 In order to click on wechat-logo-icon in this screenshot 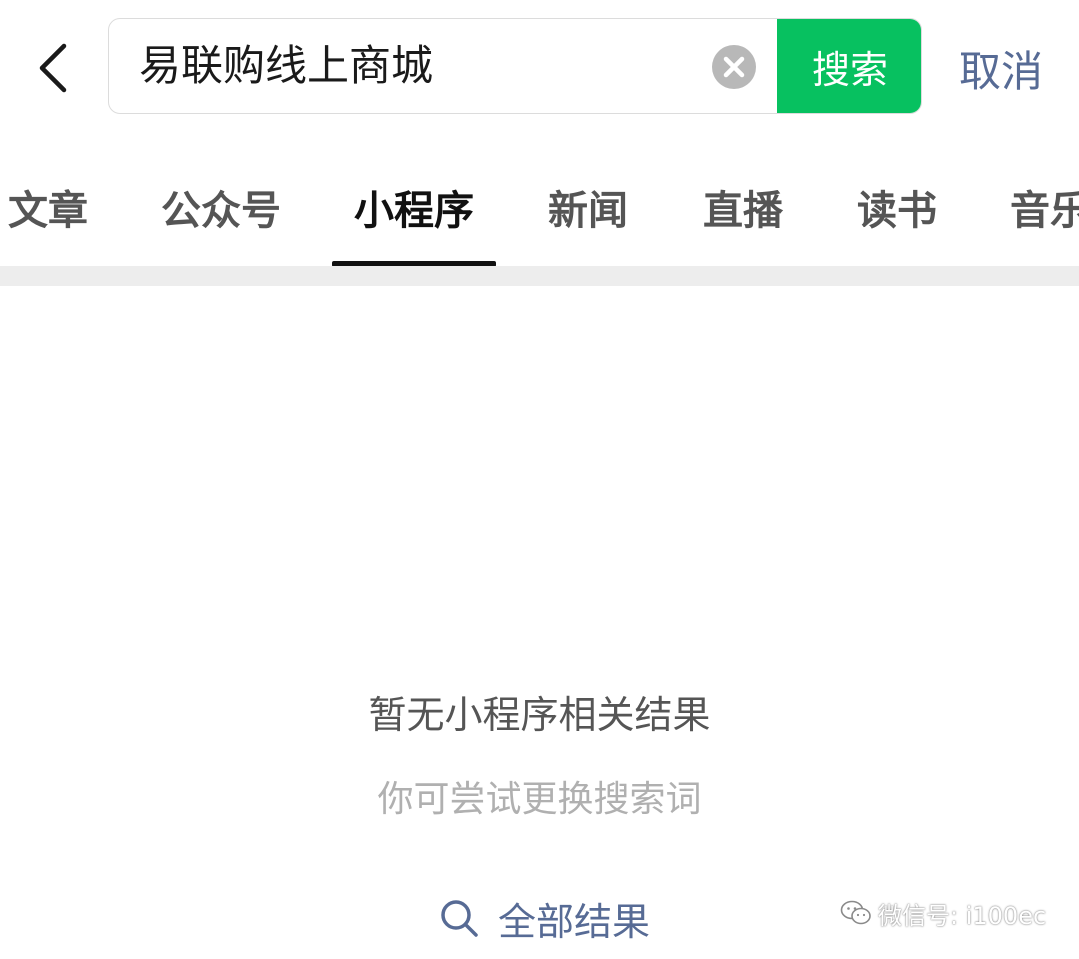, I will do `click(855, 912)`.